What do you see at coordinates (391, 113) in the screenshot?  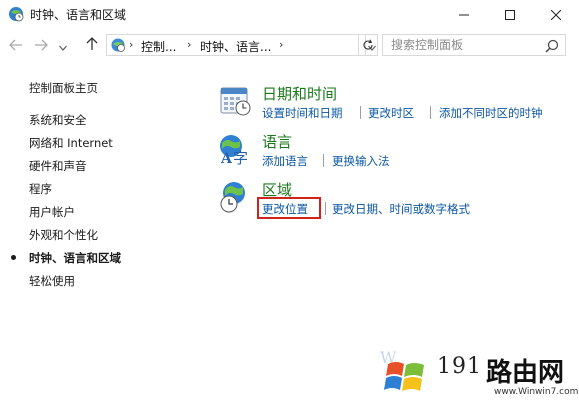 I see `change-time-zone-link: 更改时区` at bounding box center [391, 113].